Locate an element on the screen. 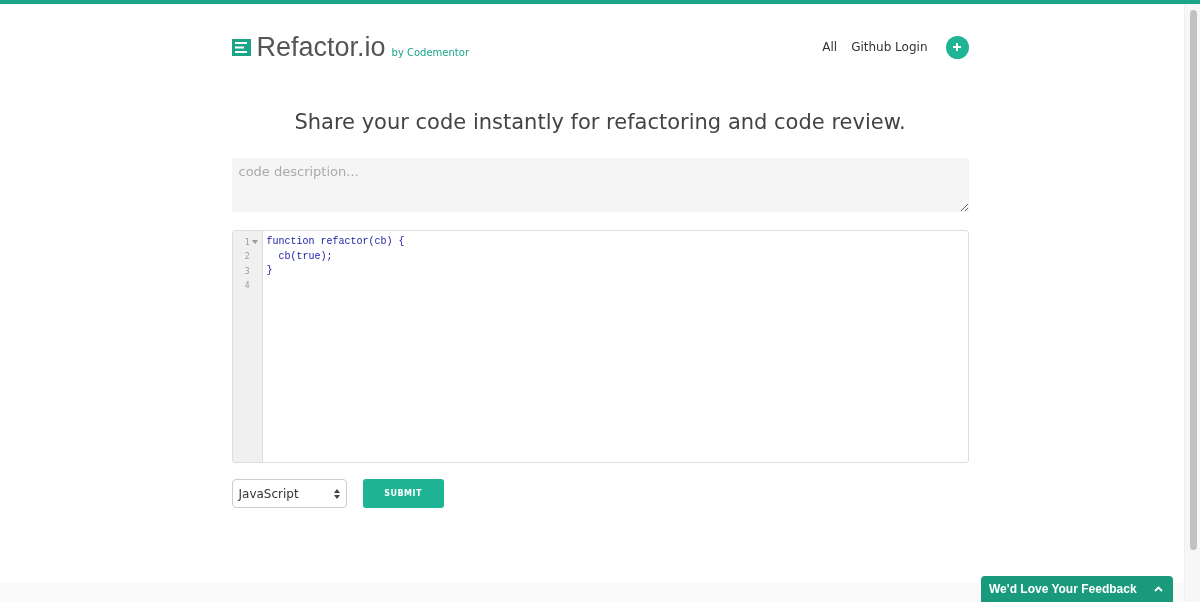  byline: by Codementor is located at coordinates (430, 52).